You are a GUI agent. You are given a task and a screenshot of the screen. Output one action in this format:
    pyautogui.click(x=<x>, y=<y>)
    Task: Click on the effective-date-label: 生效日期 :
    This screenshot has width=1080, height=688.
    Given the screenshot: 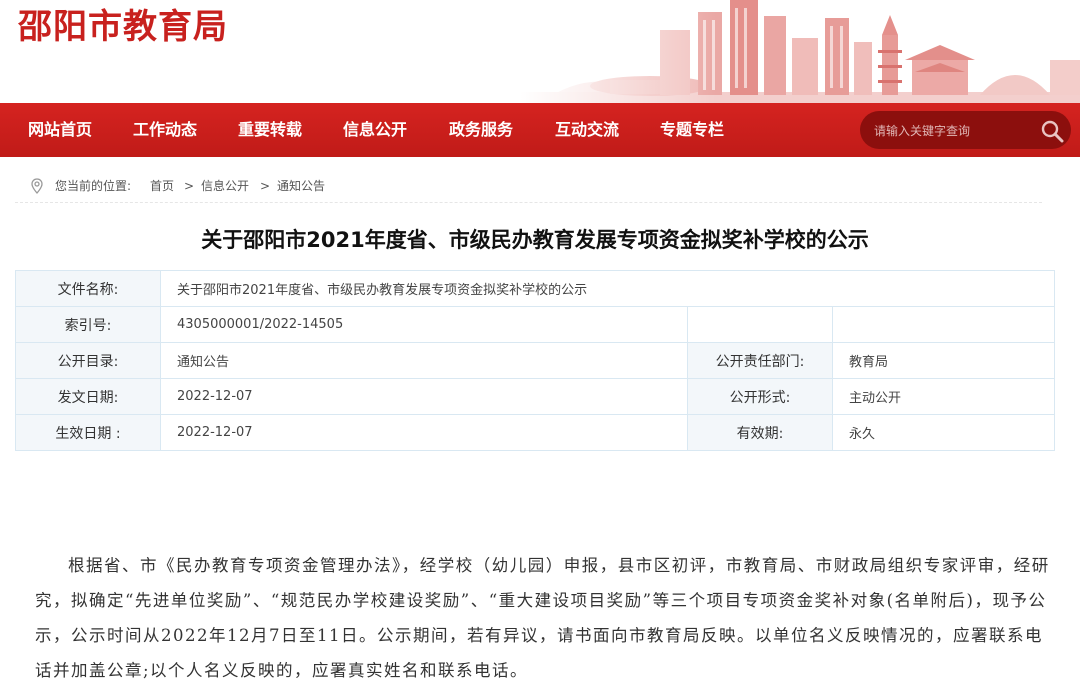 What is the action you would take?
    pyautogui.click(x=88, y=432)
    